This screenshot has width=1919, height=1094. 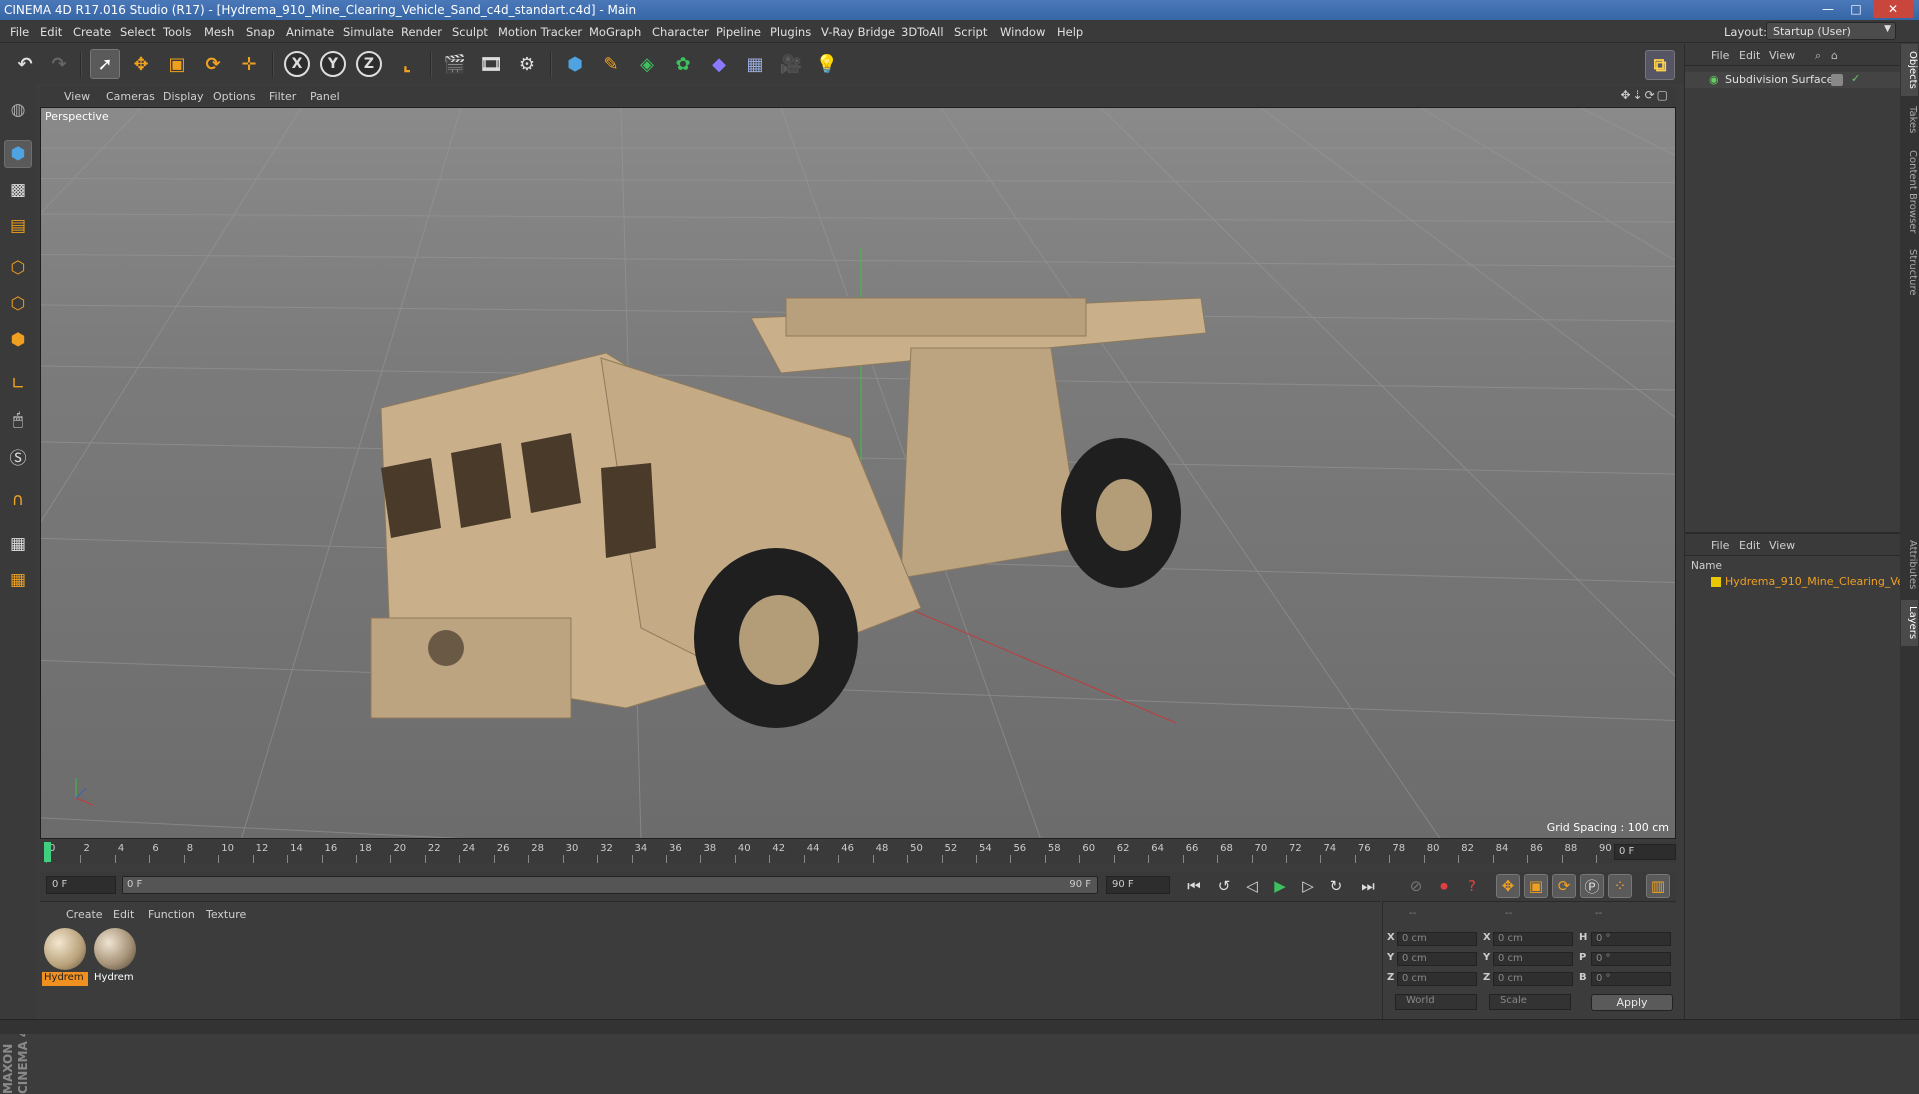 What do you see at coordinates (183, 96) in the screenshot?
I see `viewport-menu-display: Display` at bounding box center [183, 96].